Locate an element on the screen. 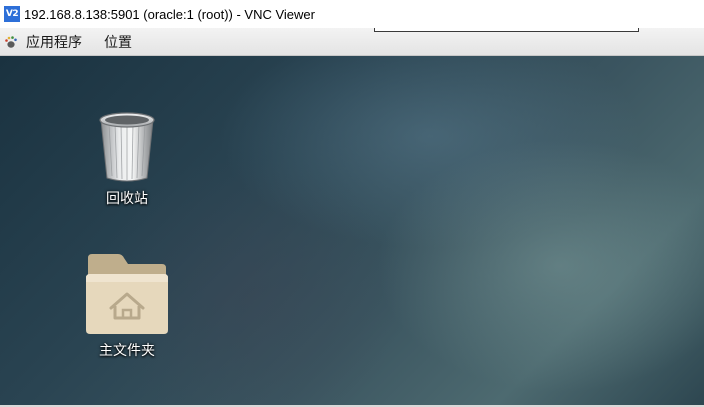 This screenshot has height=407, width=704. desktop-icon-home-folder: 主文件夹 is located at coordinates (127, 306).